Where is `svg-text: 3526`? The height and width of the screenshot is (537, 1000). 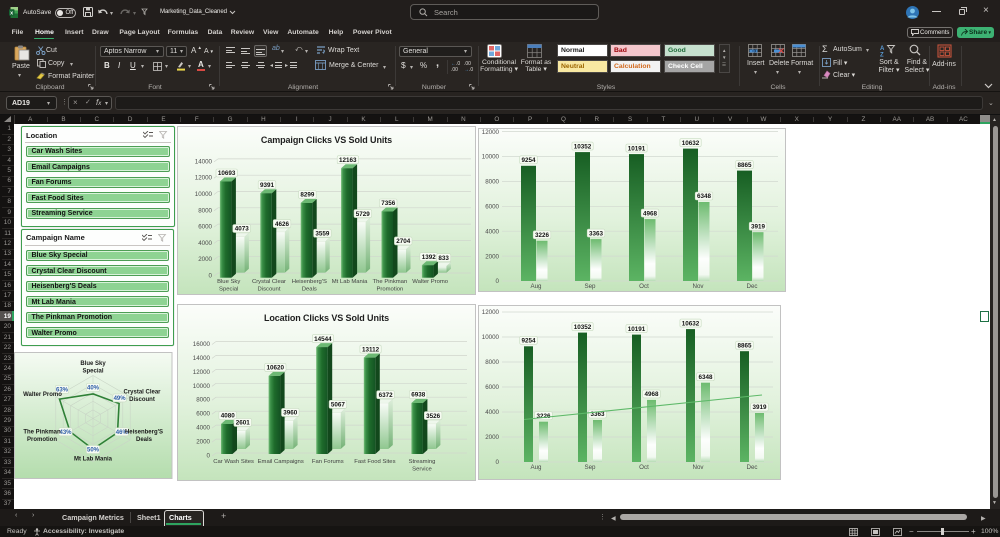 svg-text: 3526 is located at coordinates (433, 416).